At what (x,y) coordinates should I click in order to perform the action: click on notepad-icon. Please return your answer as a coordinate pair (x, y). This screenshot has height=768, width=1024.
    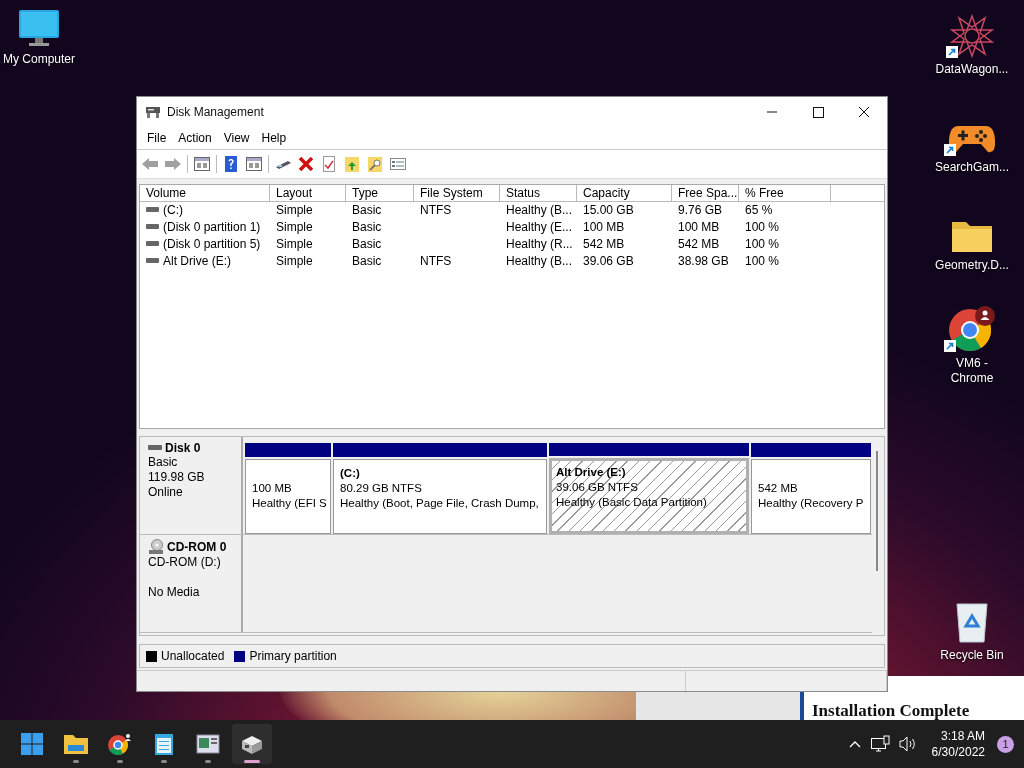
    Looking at the image, I should click on (164, 744).